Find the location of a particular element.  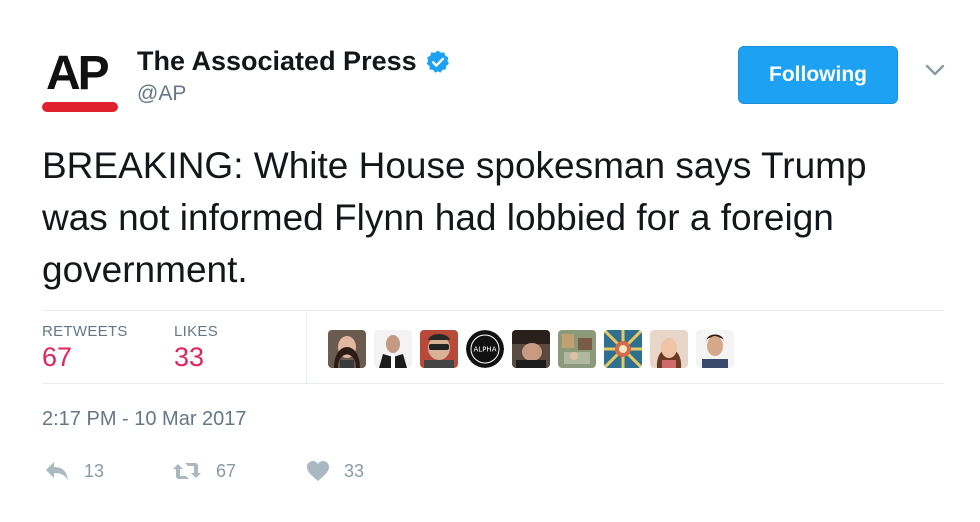

verified-badge-icon is located at coordinates (438, 62).